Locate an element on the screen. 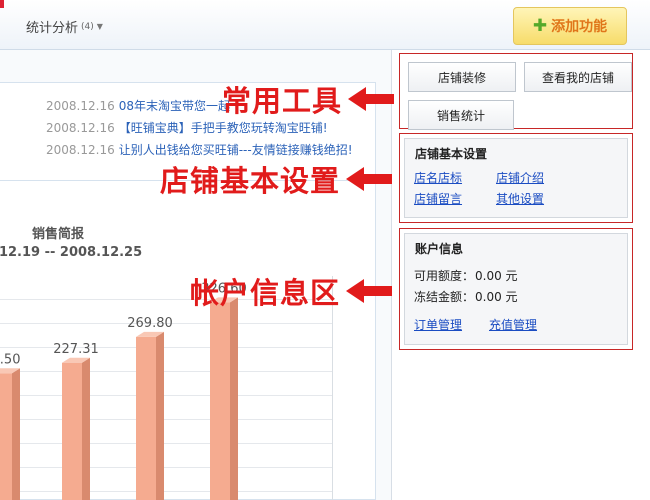 The image size is (650, 500). account-info-title: 账户信息 is located at coordinates (439, 249).